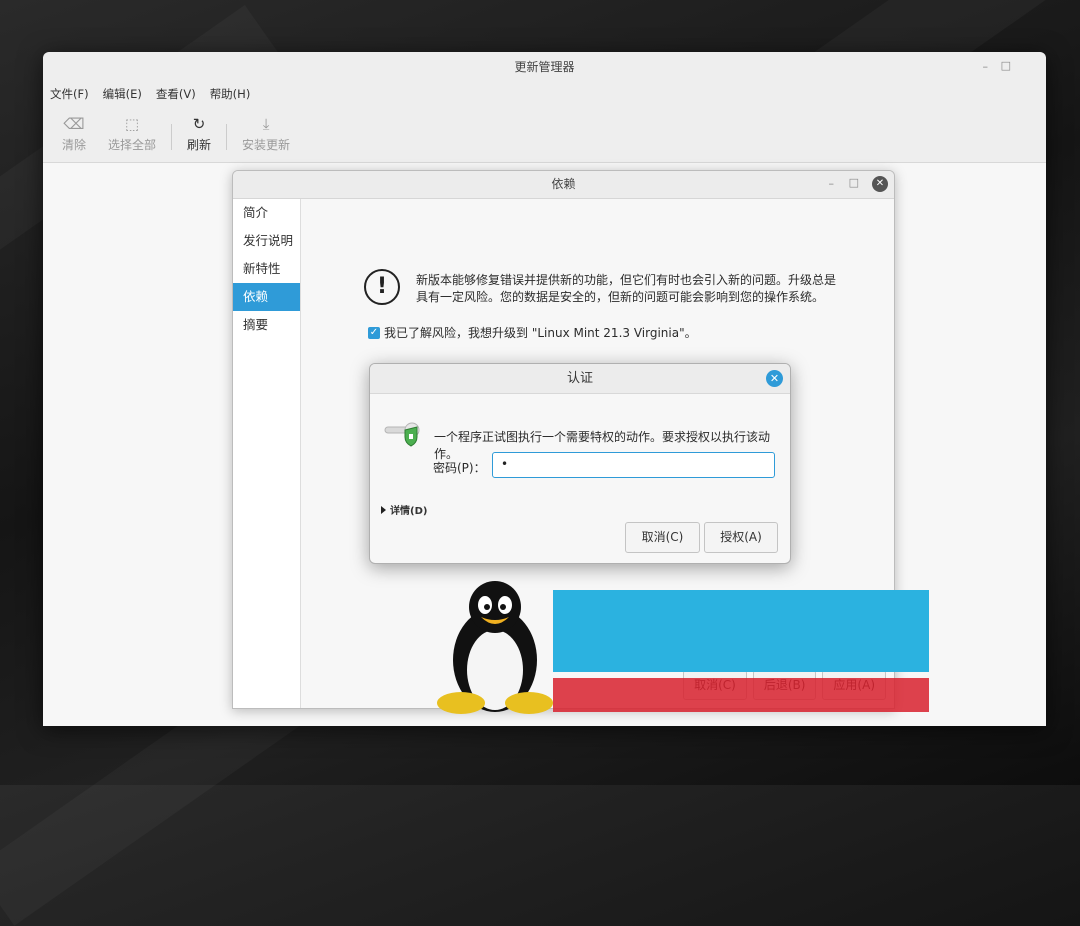 The height and width of the screenshot is (926, 1080). Describe the element at coordinates (266, 145) in the screenshot. I see `install-updates-label: 安装更新` at that location.